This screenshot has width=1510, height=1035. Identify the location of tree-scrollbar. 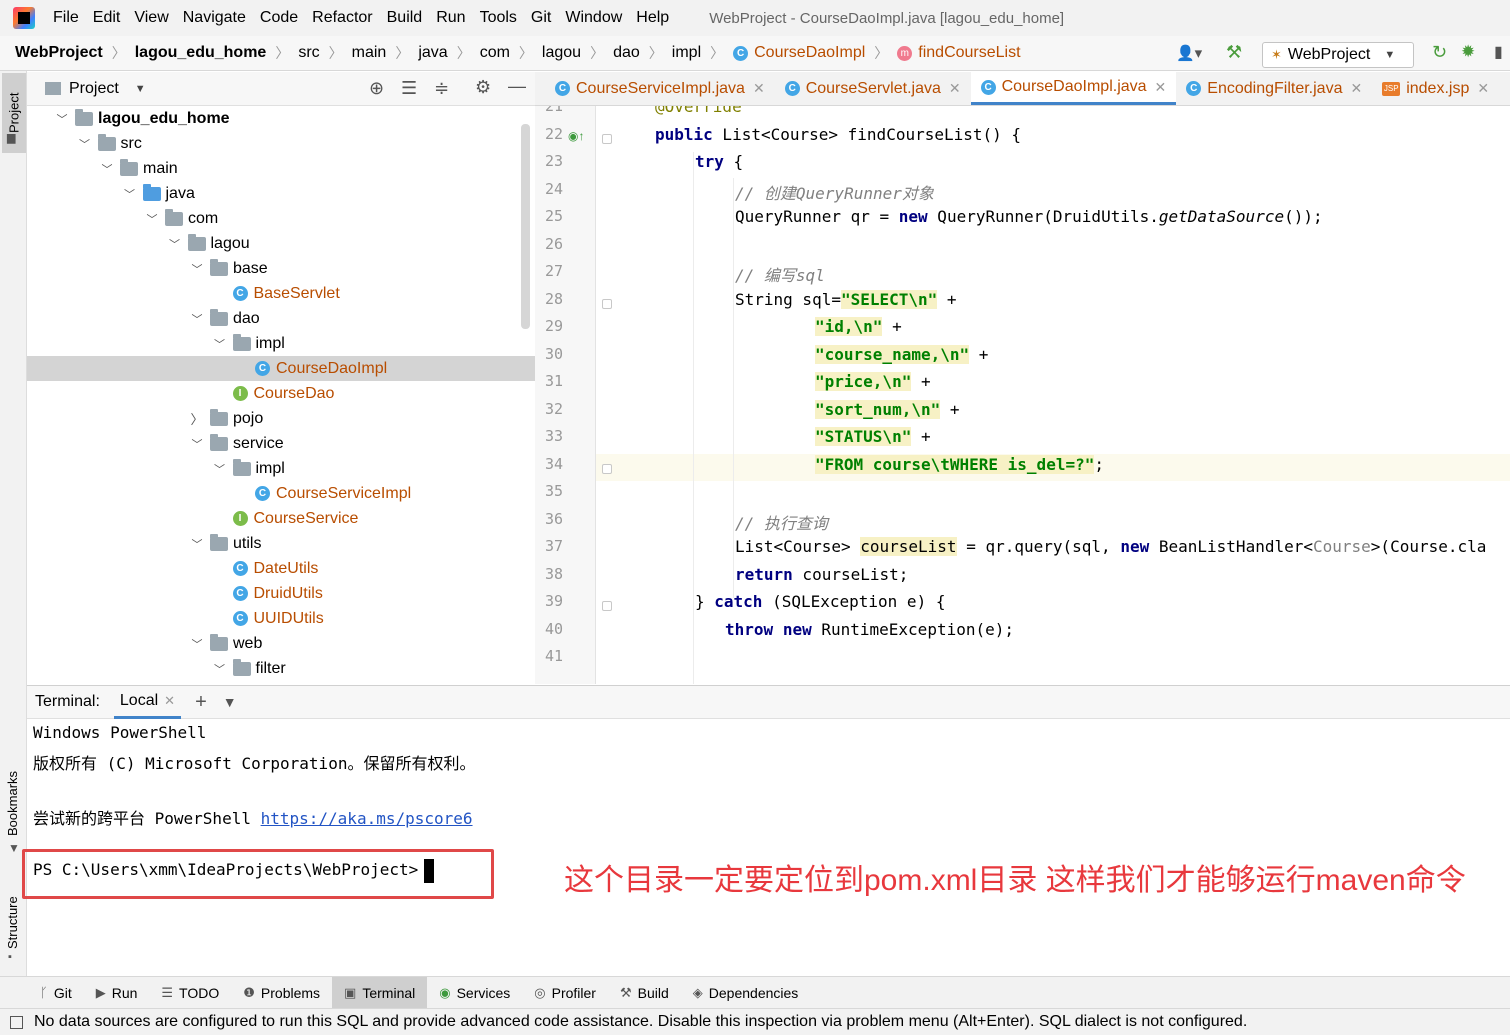
(525, 226).